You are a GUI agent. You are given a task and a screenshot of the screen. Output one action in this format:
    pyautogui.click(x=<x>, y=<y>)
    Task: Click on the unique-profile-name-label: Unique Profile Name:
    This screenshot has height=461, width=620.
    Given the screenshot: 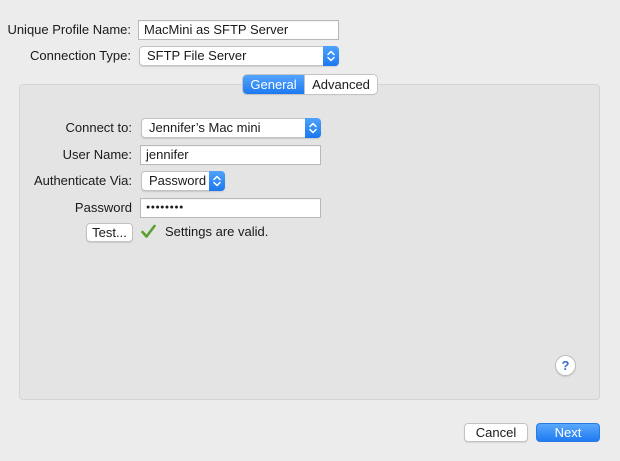 What is the action you would take?
    pyautogui.click(x=69, y=29)
    